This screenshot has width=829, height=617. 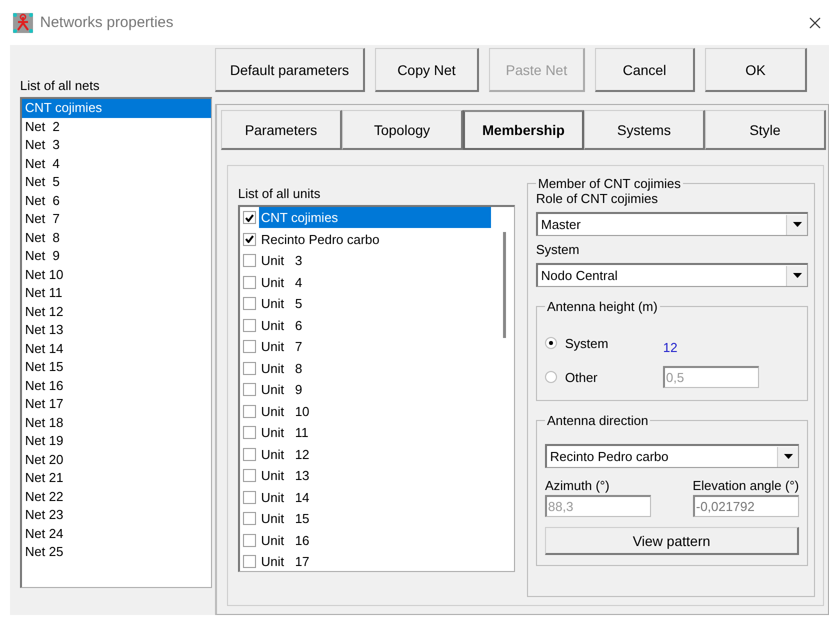 I want to click on role-label: Role of CNT cojimies, so click(x=597, y=198).